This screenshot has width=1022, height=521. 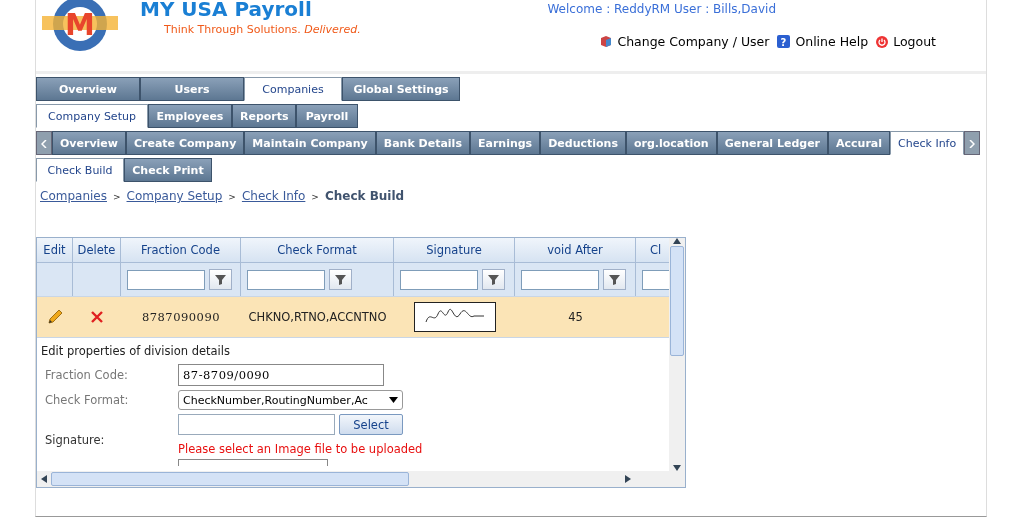 I want to click on delete-icon, so click(x=97, y=317).